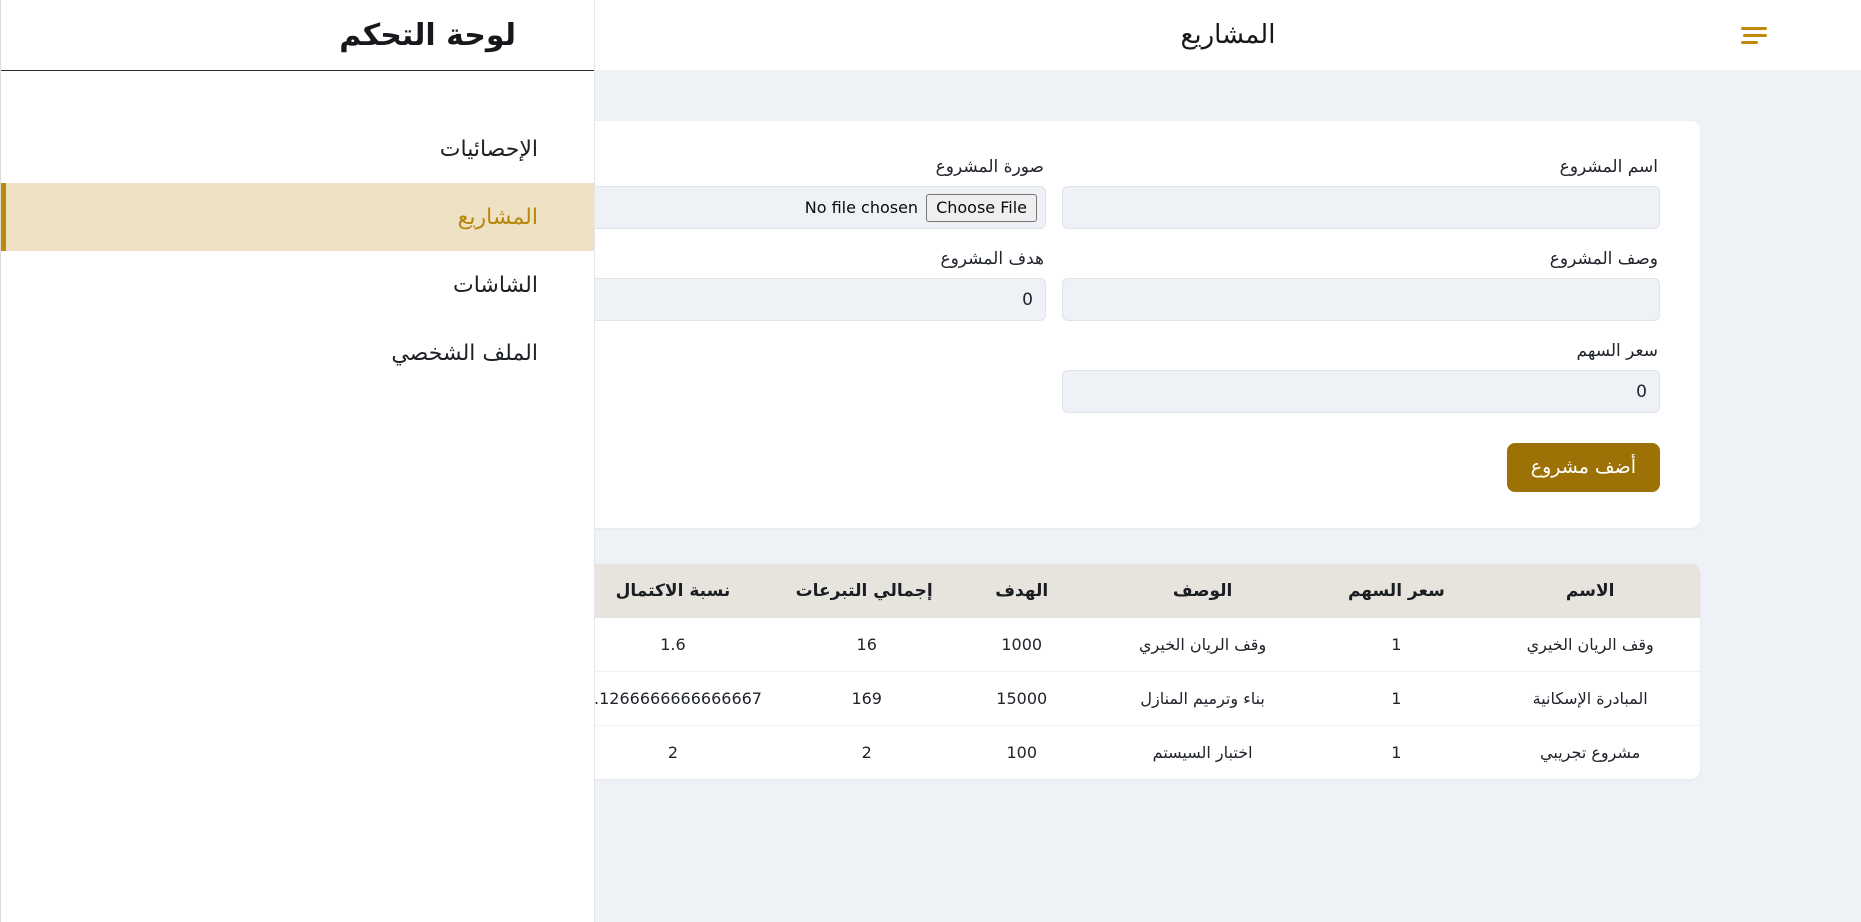 Image resolution: width=1861 pixels, height=922 pixels. I want to click on field-label-project-image: صورة المشروع, so click(989, 167).